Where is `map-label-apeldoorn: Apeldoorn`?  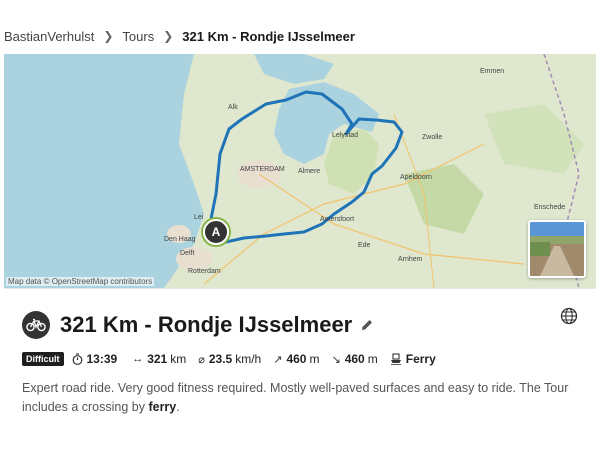
map-label-apeldoorn: Apeldoorn is located at coordinates (416, 177).